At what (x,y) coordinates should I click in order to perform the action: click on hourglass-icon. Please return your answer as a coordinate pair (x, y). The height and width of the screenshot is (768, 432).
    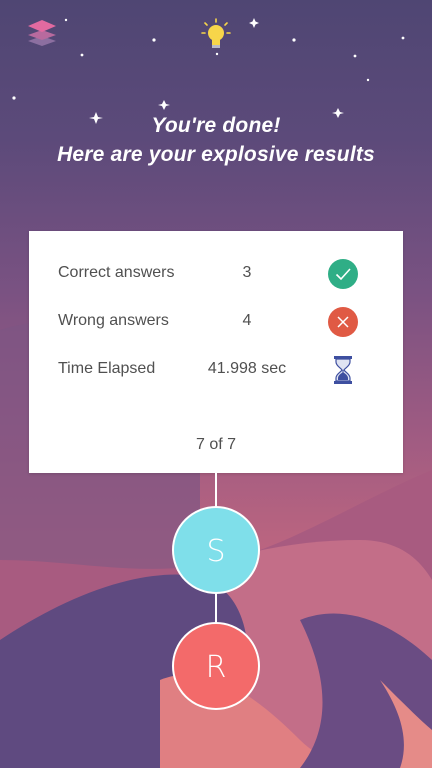
    Looking at the image, I should click on (343, 370).